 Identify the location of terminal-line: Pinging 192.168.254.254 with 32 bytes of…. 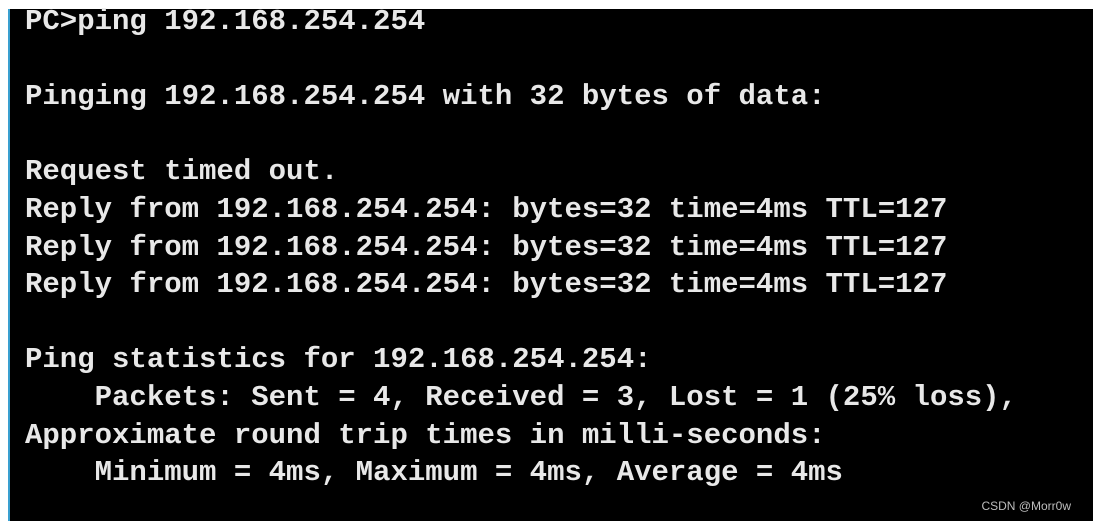
(425, 97).